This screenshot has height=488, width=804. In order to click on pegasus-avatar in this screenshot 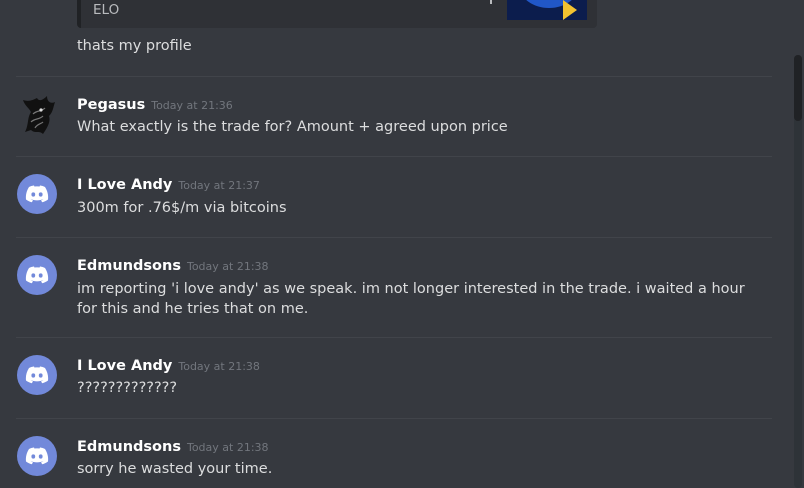, I will do `click(38, 115)`.